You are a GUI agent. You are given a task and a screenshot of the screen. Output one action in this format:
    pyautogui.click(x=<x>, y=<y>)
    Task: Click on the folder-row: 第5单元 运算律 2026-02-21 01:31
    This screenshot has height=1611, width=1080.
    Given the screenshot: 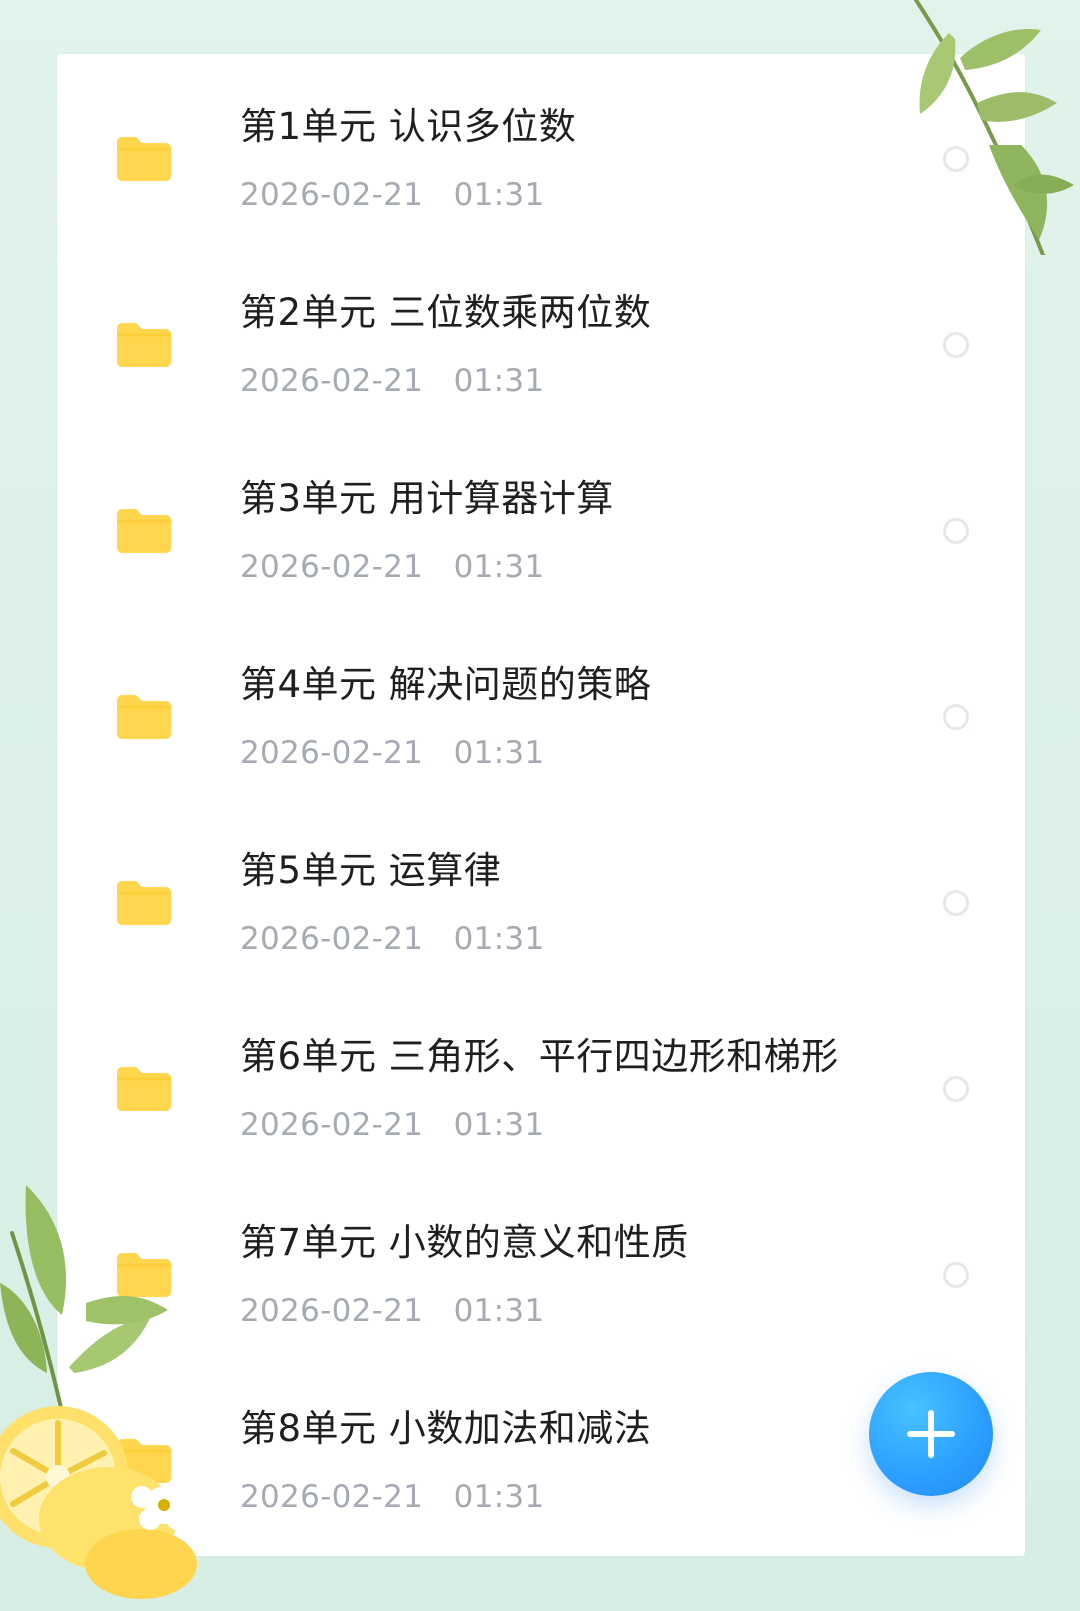 What is the action you would take?
    pyautogui.click(x=541, y=891)
    